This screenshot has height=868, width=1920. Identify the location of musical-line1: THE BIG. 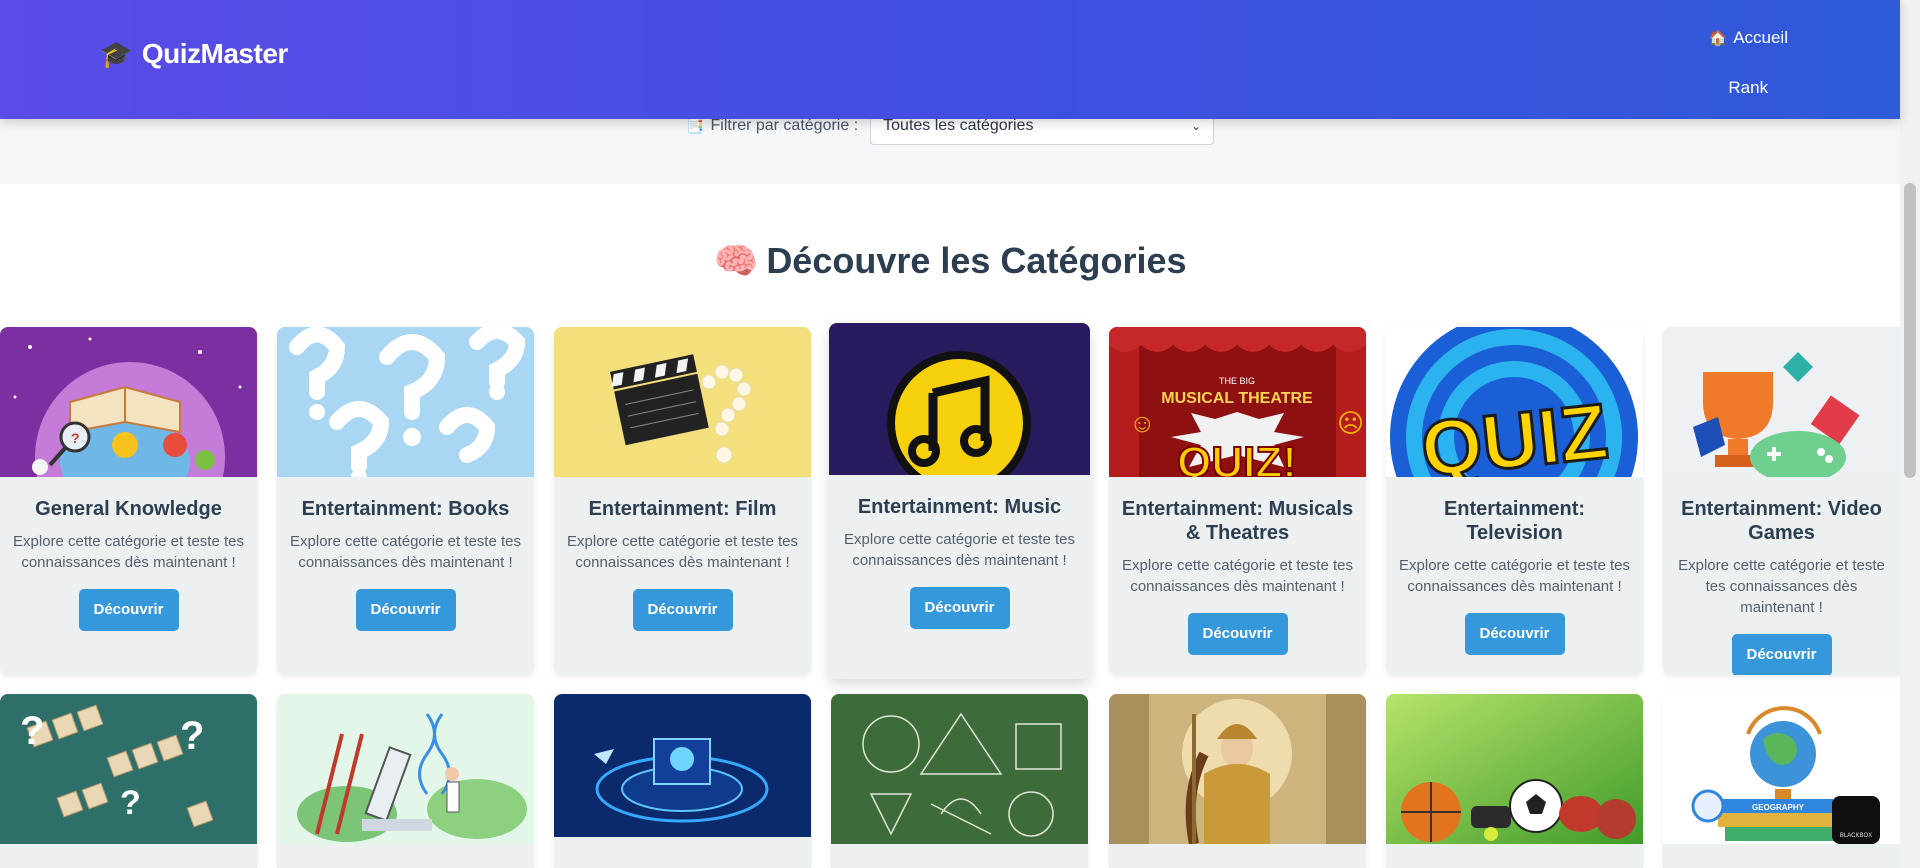
(1237, 381).